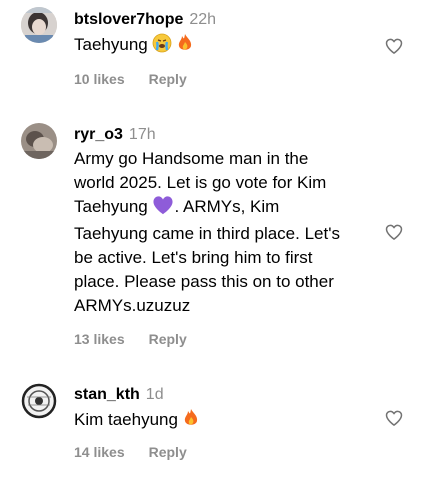  I want to click on comment-text-line: be active. Let's bring him to first, so click(193, 257).